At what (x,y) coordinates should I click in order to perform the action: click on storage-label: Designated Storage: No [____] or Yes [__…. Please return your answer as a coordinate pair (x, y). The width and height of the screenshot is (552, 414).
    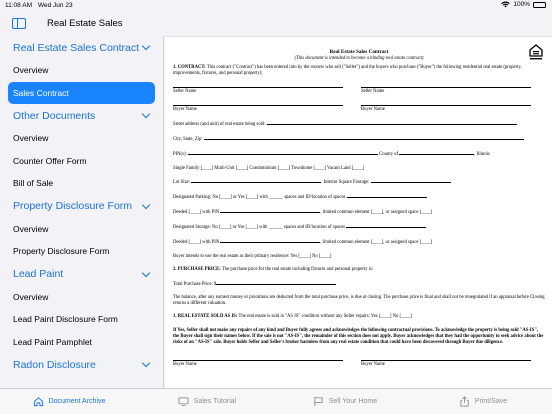
    Looking at the image, I should click on (259, 227).